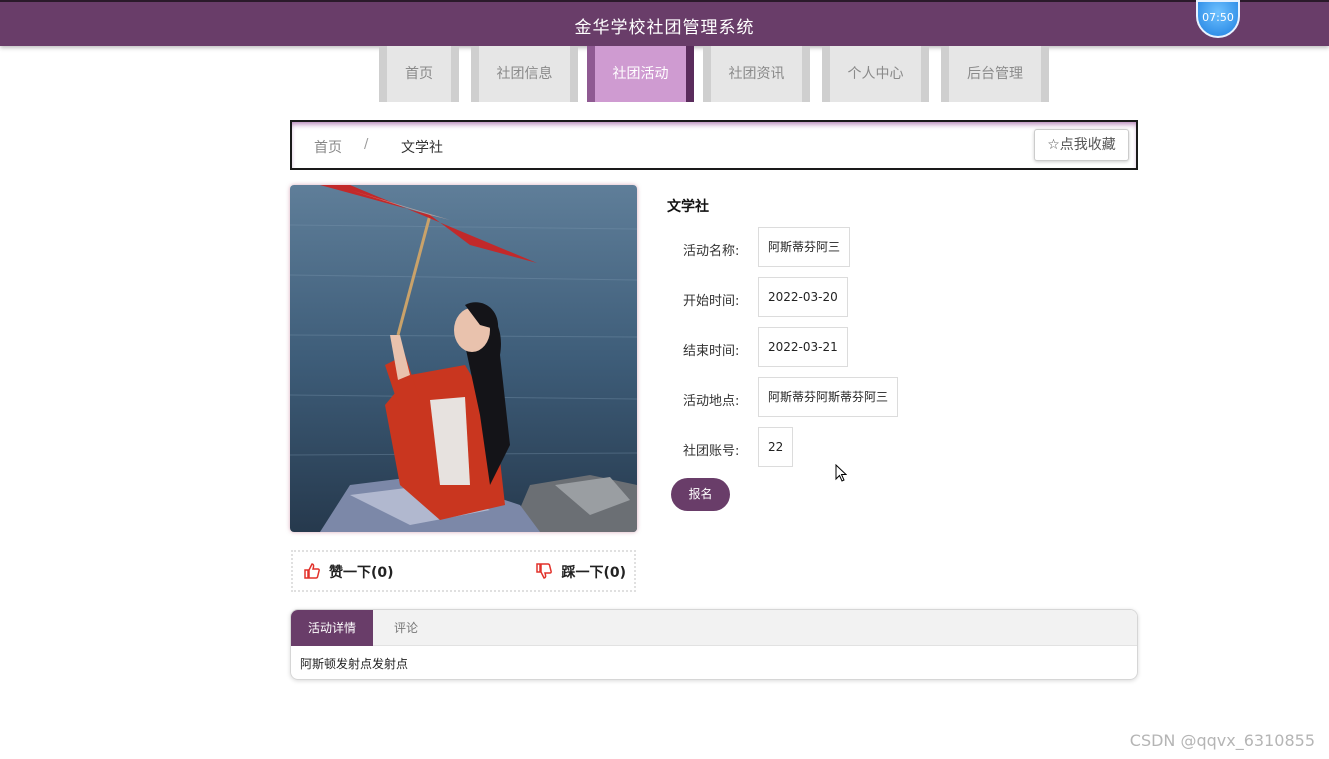 This screenshot has height=759, width=1329. What do you see at coordinates (756, 74) in the screenshot?
I see `nav-item-club-news: 社团资讯` at bounding box center [756, 74].